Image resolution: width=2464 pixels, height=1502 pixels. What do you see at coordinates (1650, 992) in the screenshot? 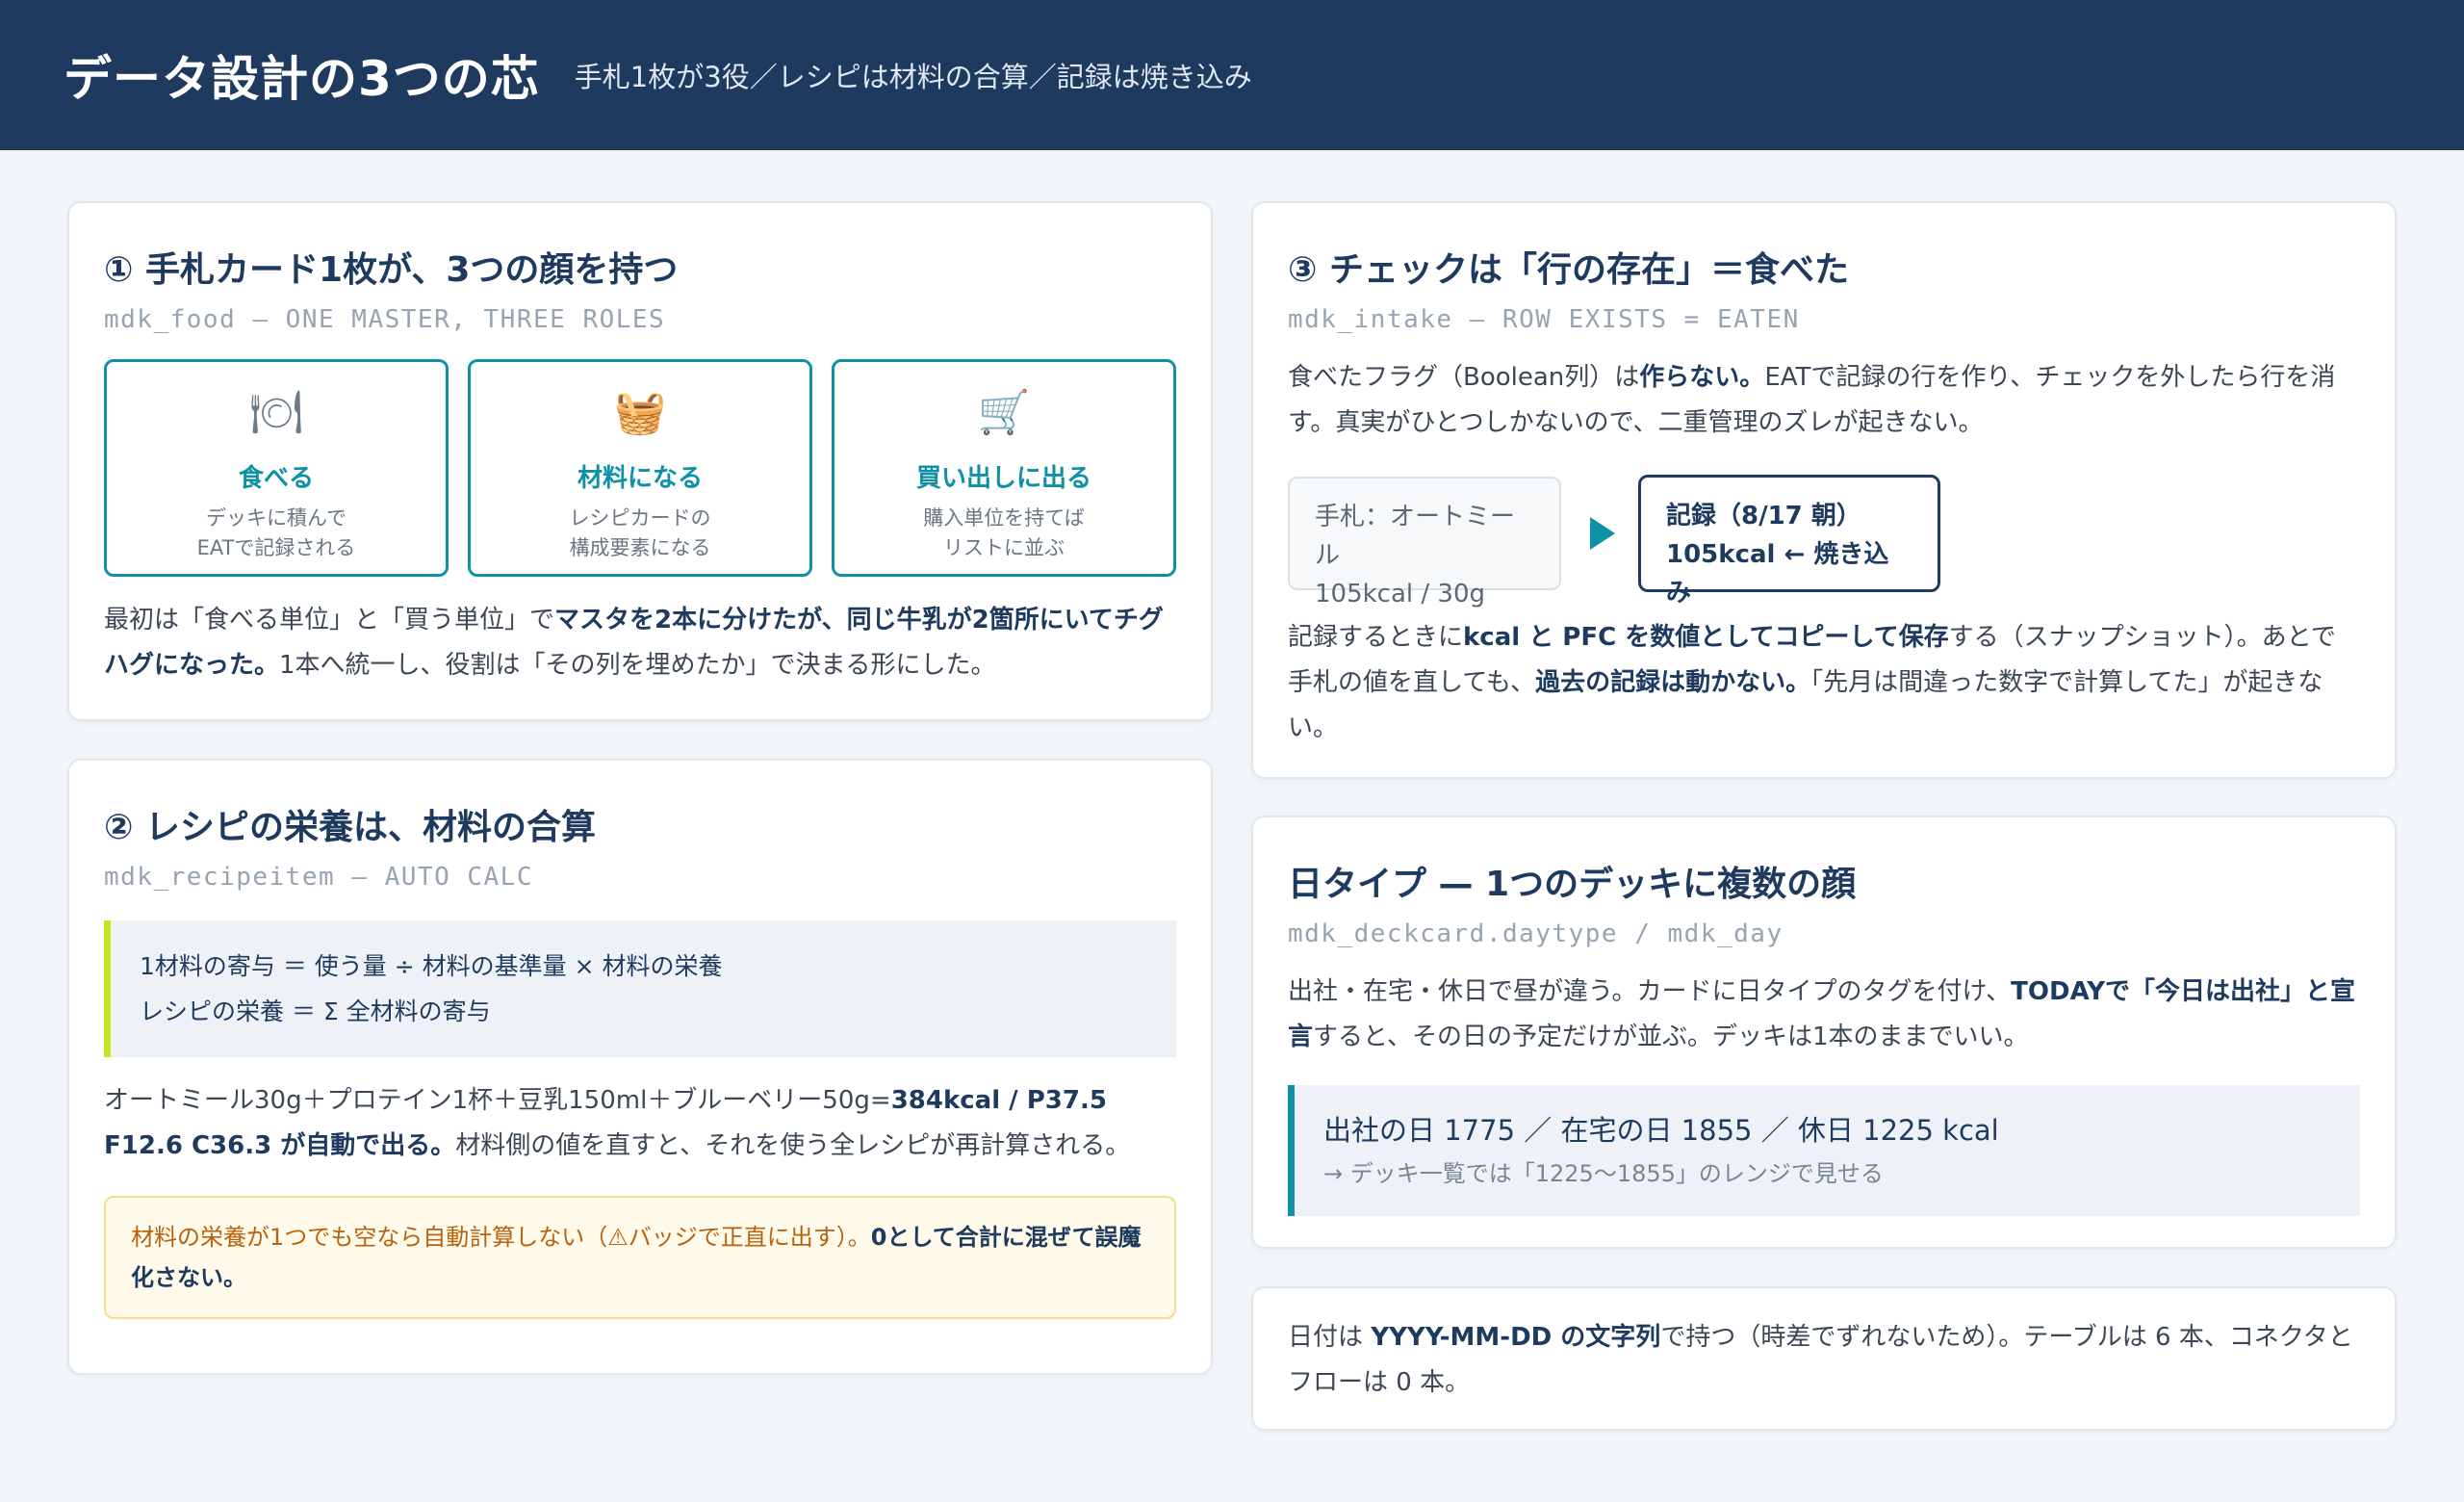
I see `text-span: 出社・在宅・休日で昼が違う。カードに日タイプのタグを付け、` at bounding box center [1650, 992].